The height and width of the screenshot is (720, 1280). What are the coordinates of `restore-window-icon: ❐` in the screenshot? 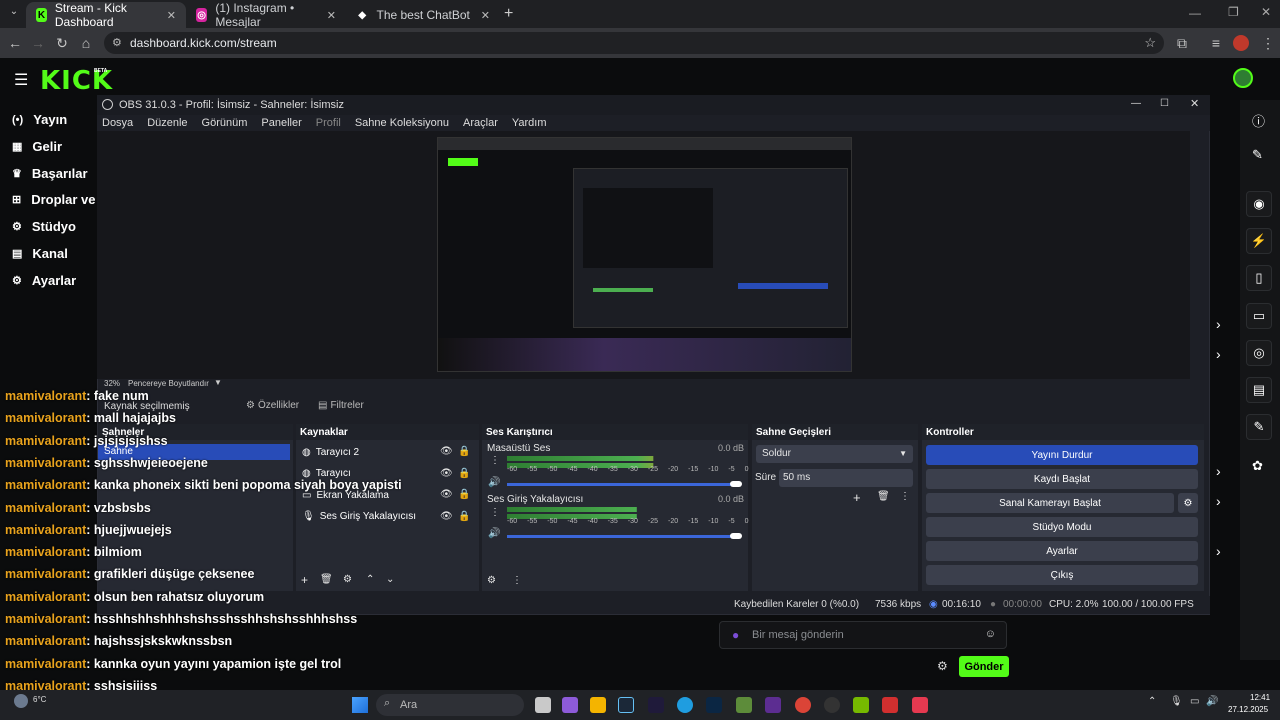 It's located at (1233, 12).